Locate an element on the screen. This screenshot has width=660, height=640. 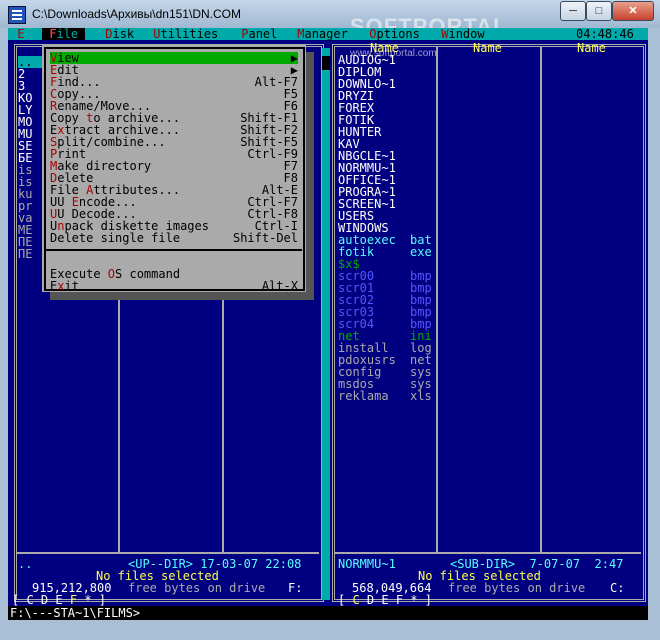
close-button: ✕ is located at coordinates (633, 11).